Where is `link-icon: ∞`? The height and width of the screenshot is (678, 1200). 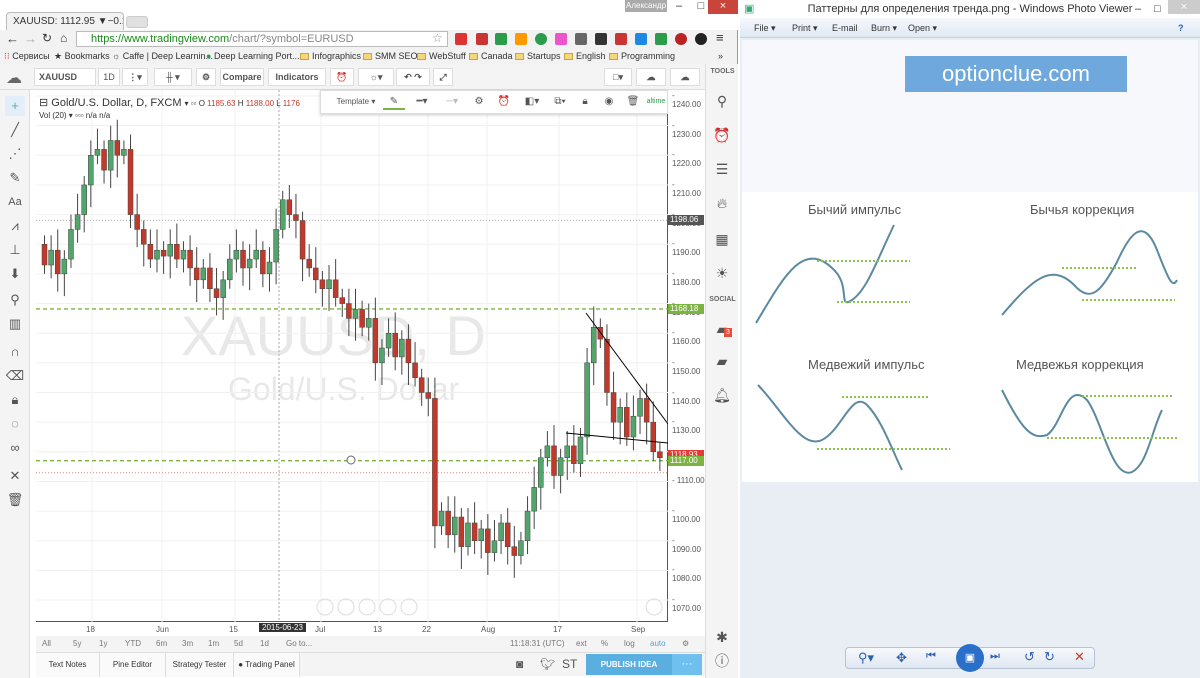
link-icon: ∞ is located at coordinates (15, 448).